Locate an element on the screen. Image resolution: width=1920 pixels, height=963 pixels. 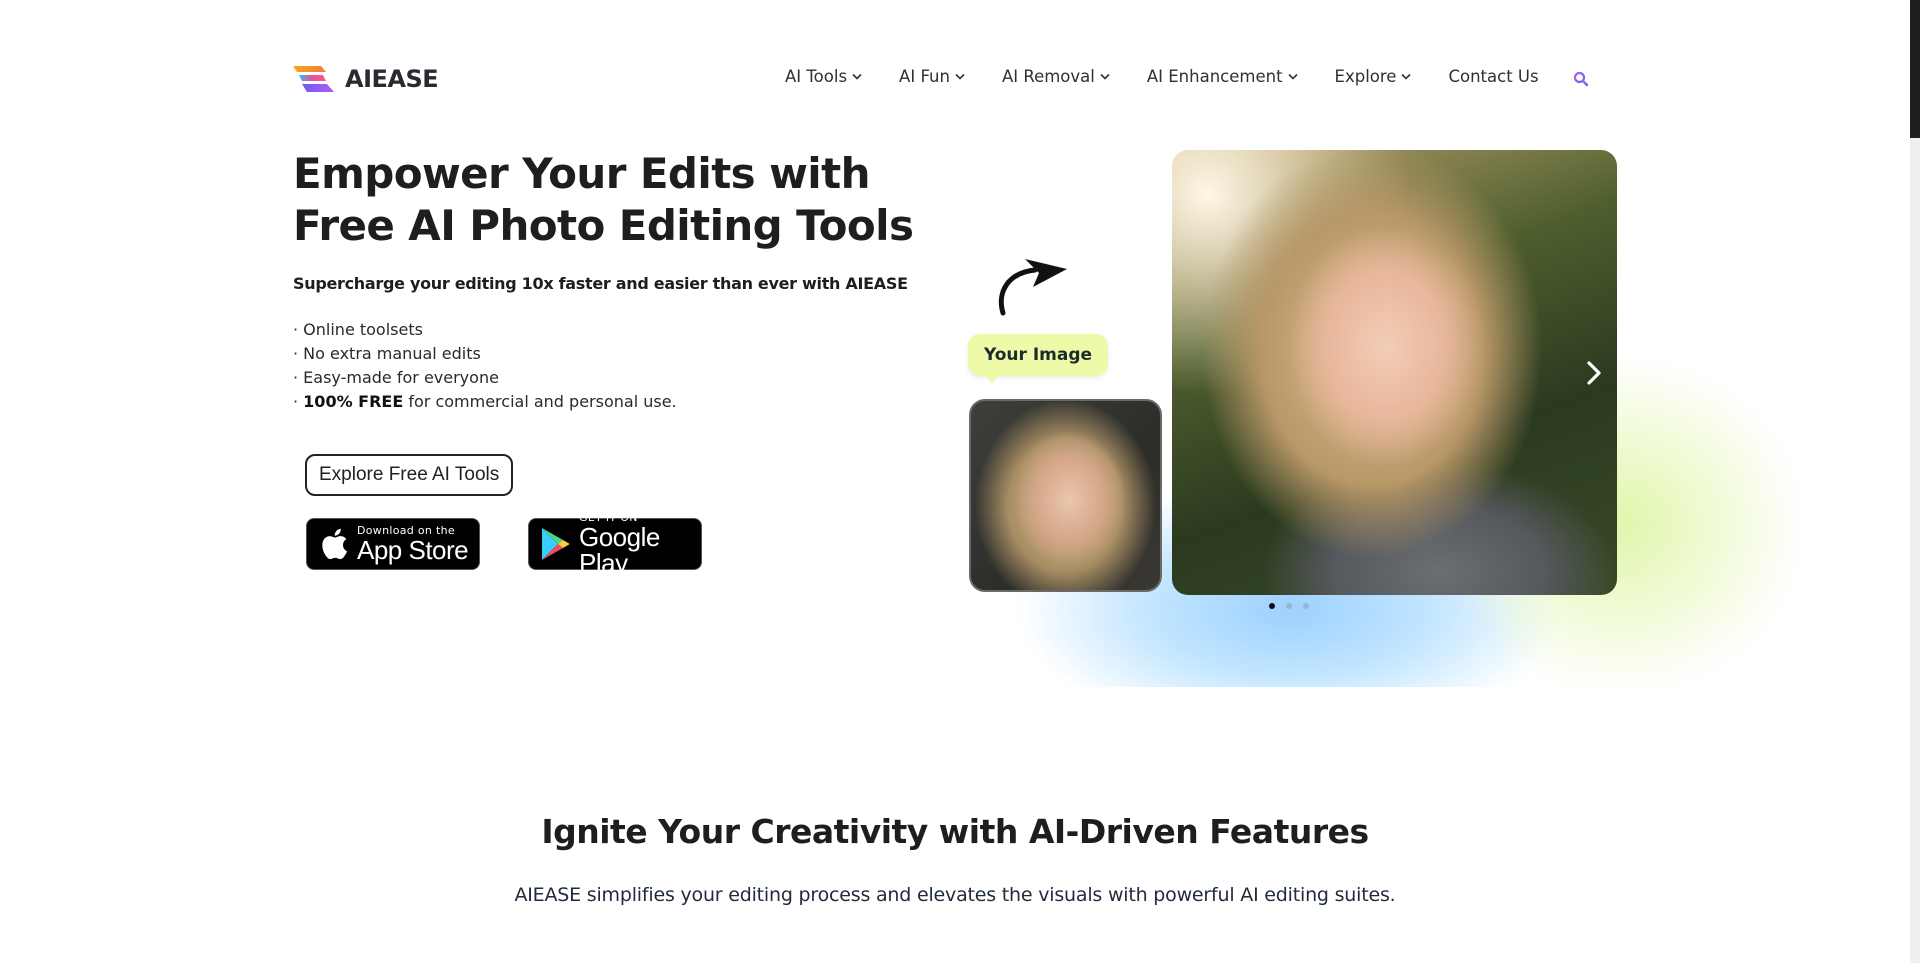
app-store-big-text: App Store is located at coordinates (413, 550).